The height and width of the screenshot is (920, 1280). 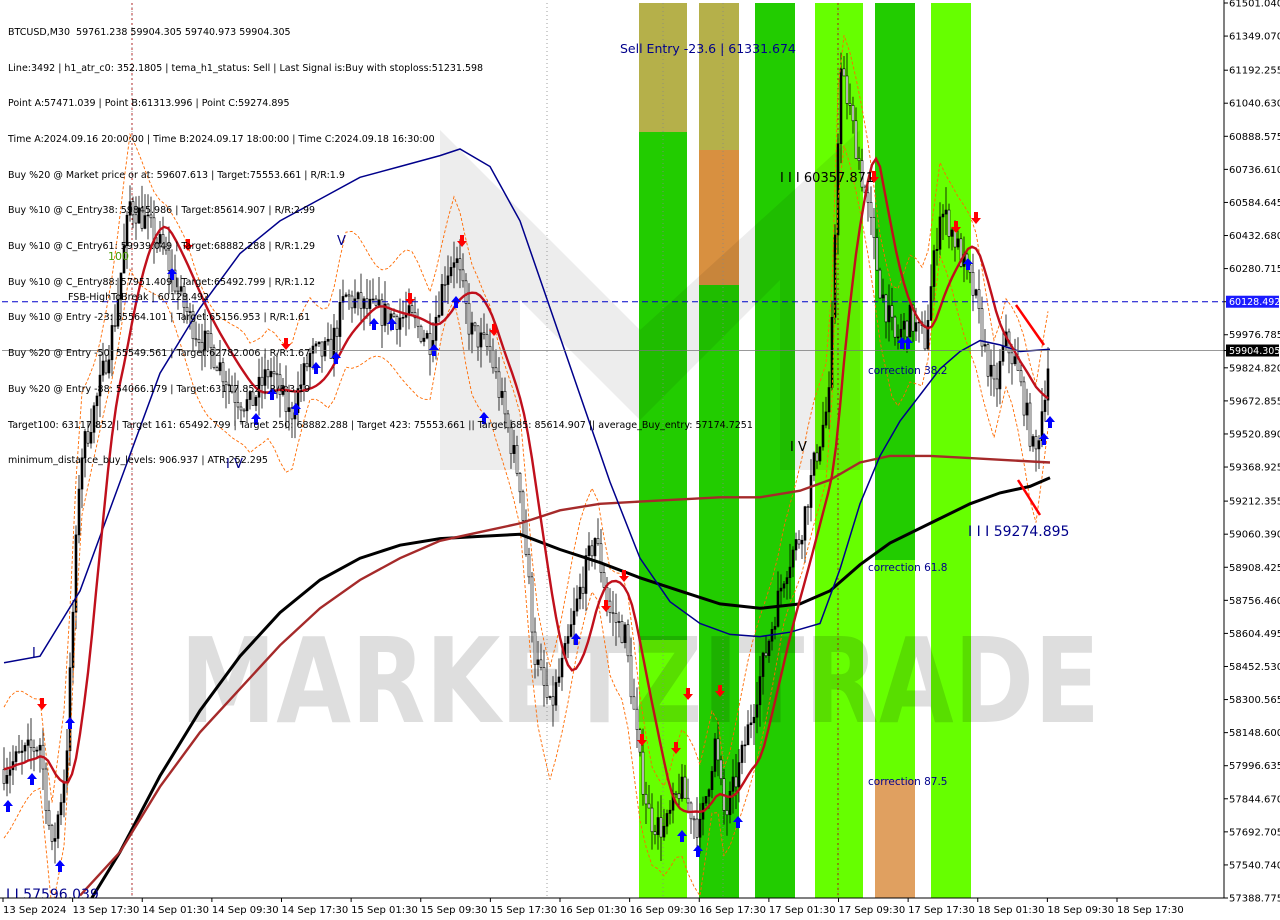 I want to click on wave-i-label: I, so click(x=34, y=653).